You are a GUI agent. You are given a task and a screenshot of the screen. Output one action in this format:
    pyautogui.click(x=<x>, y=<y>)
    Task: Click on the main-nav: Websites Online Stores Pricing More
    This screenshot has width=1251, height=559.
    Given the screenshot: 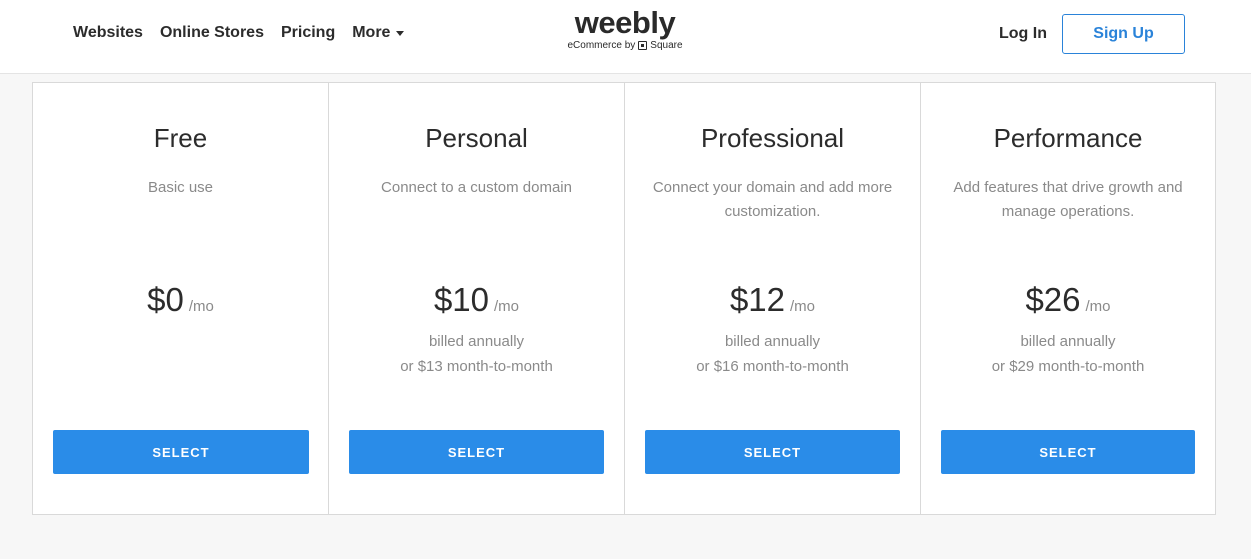 What is the action you would take?
    pyautogui.click(x=239, y=33)
    